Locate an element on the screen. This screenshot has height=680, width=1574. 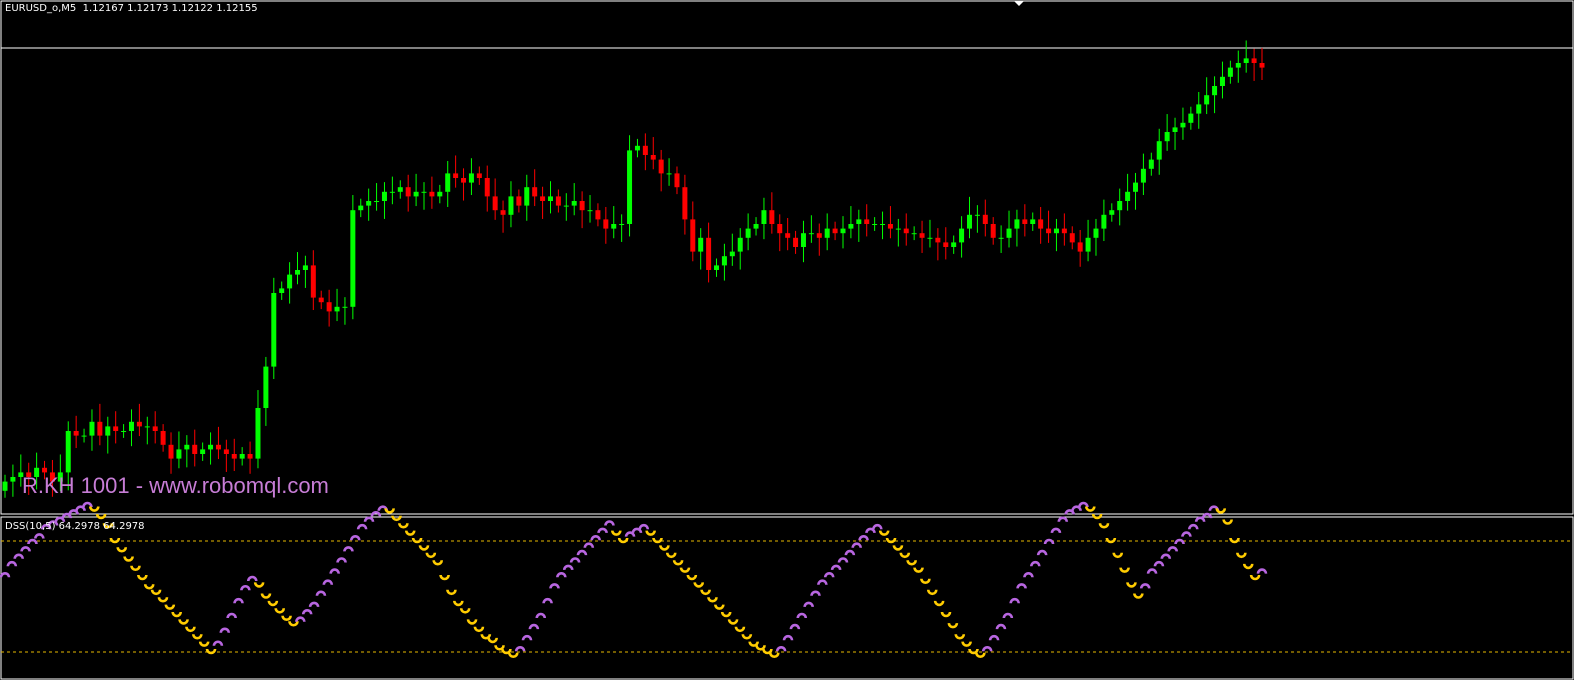
symbol-label: EURUSD_o,M5 is located at coordinates (41, 8).